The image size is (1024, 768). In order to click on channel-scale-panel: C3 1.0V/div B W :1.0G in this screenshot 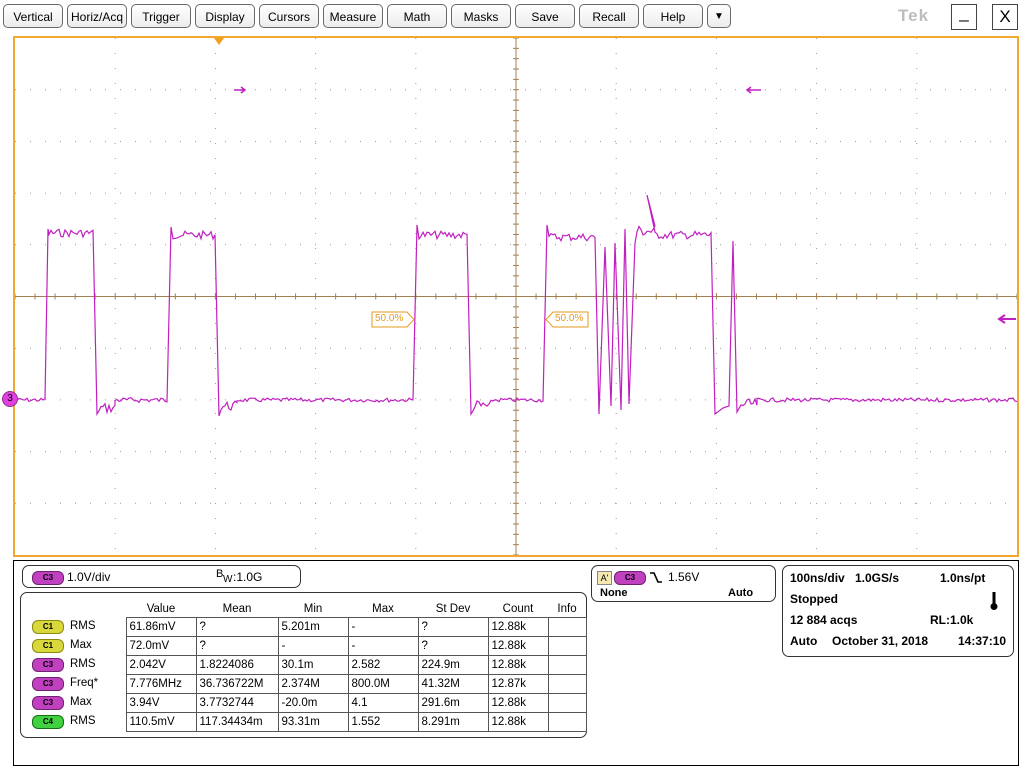, I will do `click(161, 576)`.